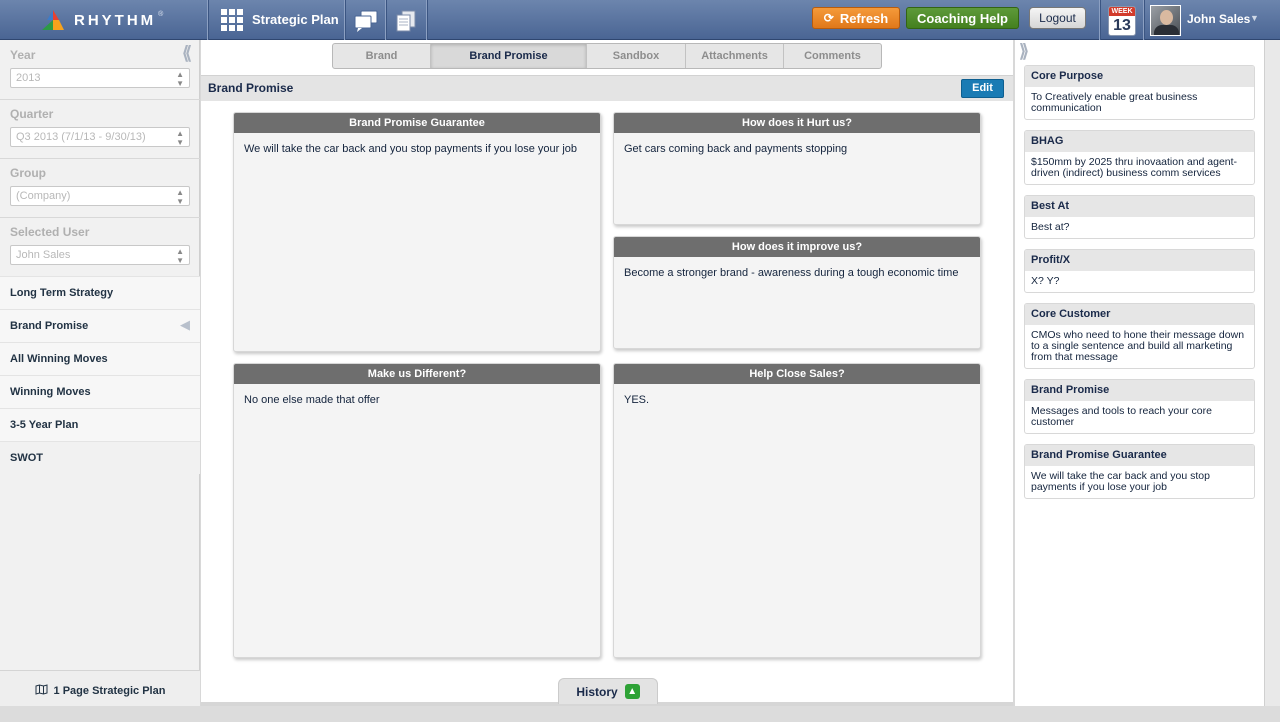 This screenshot has height=722, width=1280. Describe the element at coordinates (797, 510) in the screenshot. I see `card-help-close-sales: Help Close Sales? YES.` at that location.